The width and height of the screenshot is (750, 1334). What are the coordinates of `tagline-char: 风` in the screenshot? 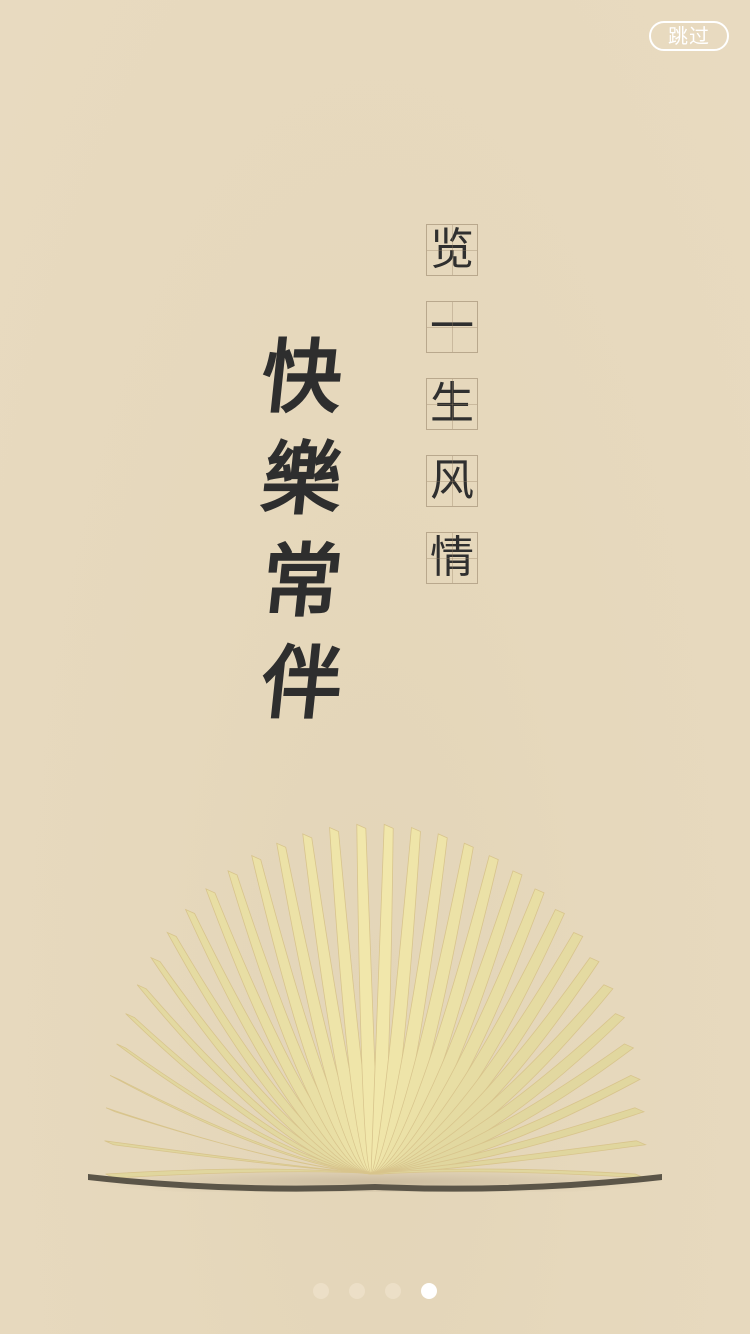 It's located at (452, 480).